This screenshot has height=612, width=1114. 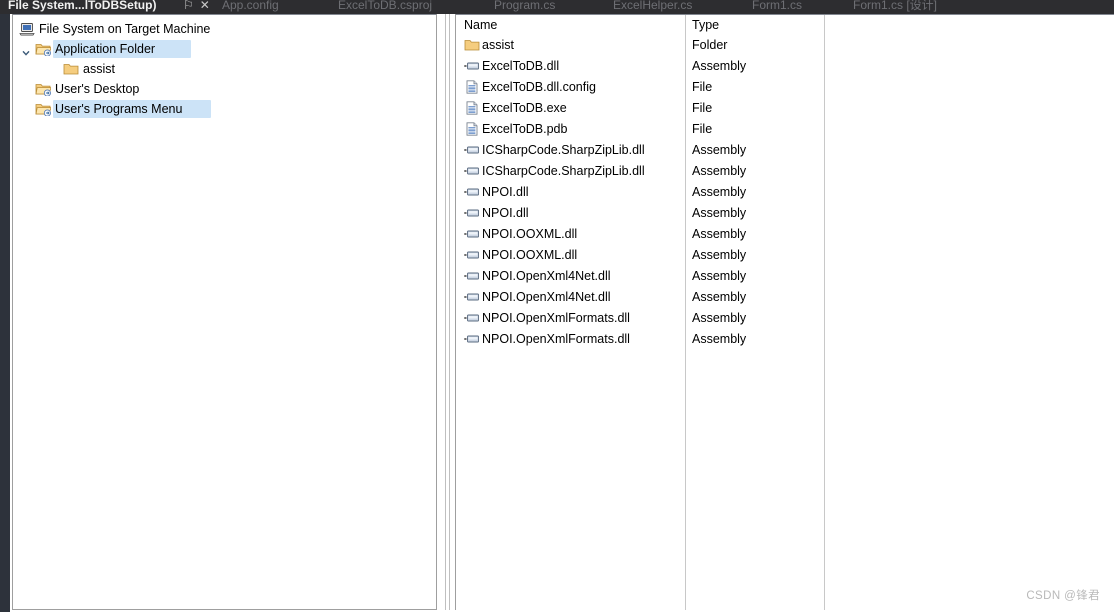 What do you see at coordinates (480, 25) in the screenshot?
I see `column-header-name: Name` at bounding box center [480, 25].